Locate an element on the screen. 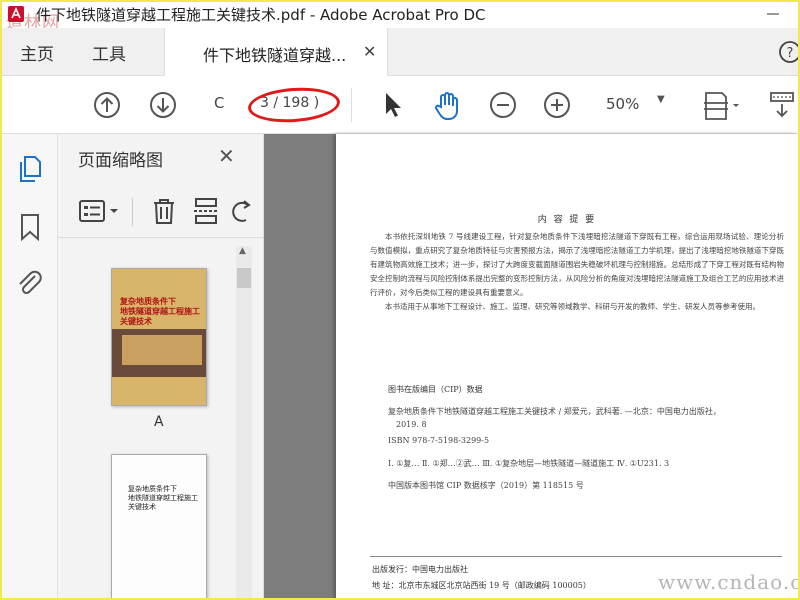 This screenshot has height=600, width=800. next-page-icon is located at coordinates (163, 105).